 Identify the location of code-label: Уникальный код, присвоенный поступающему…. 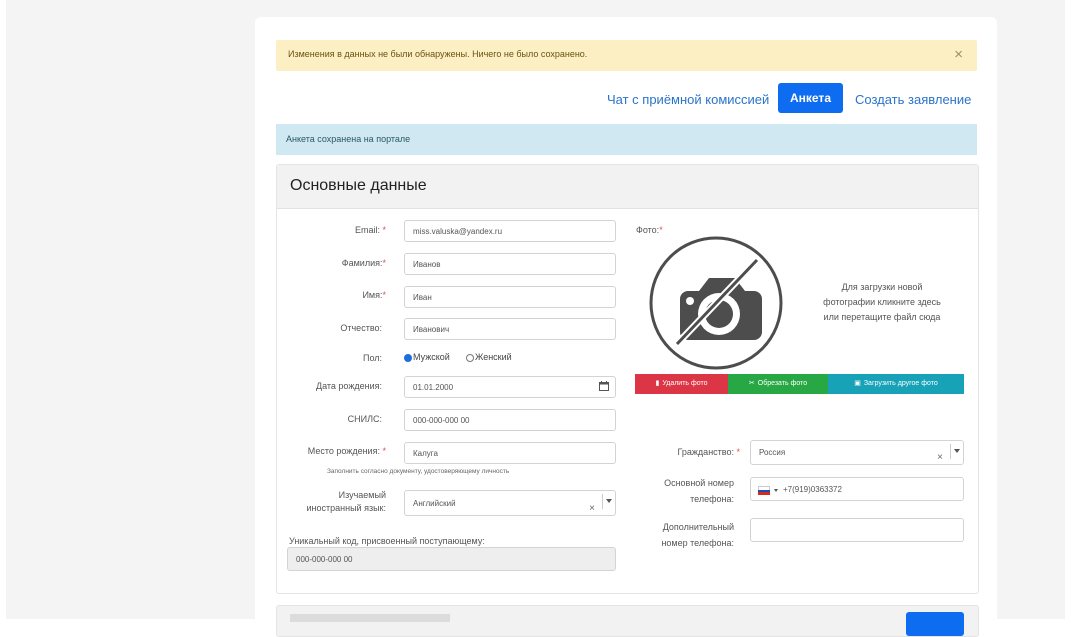
(387, 541).